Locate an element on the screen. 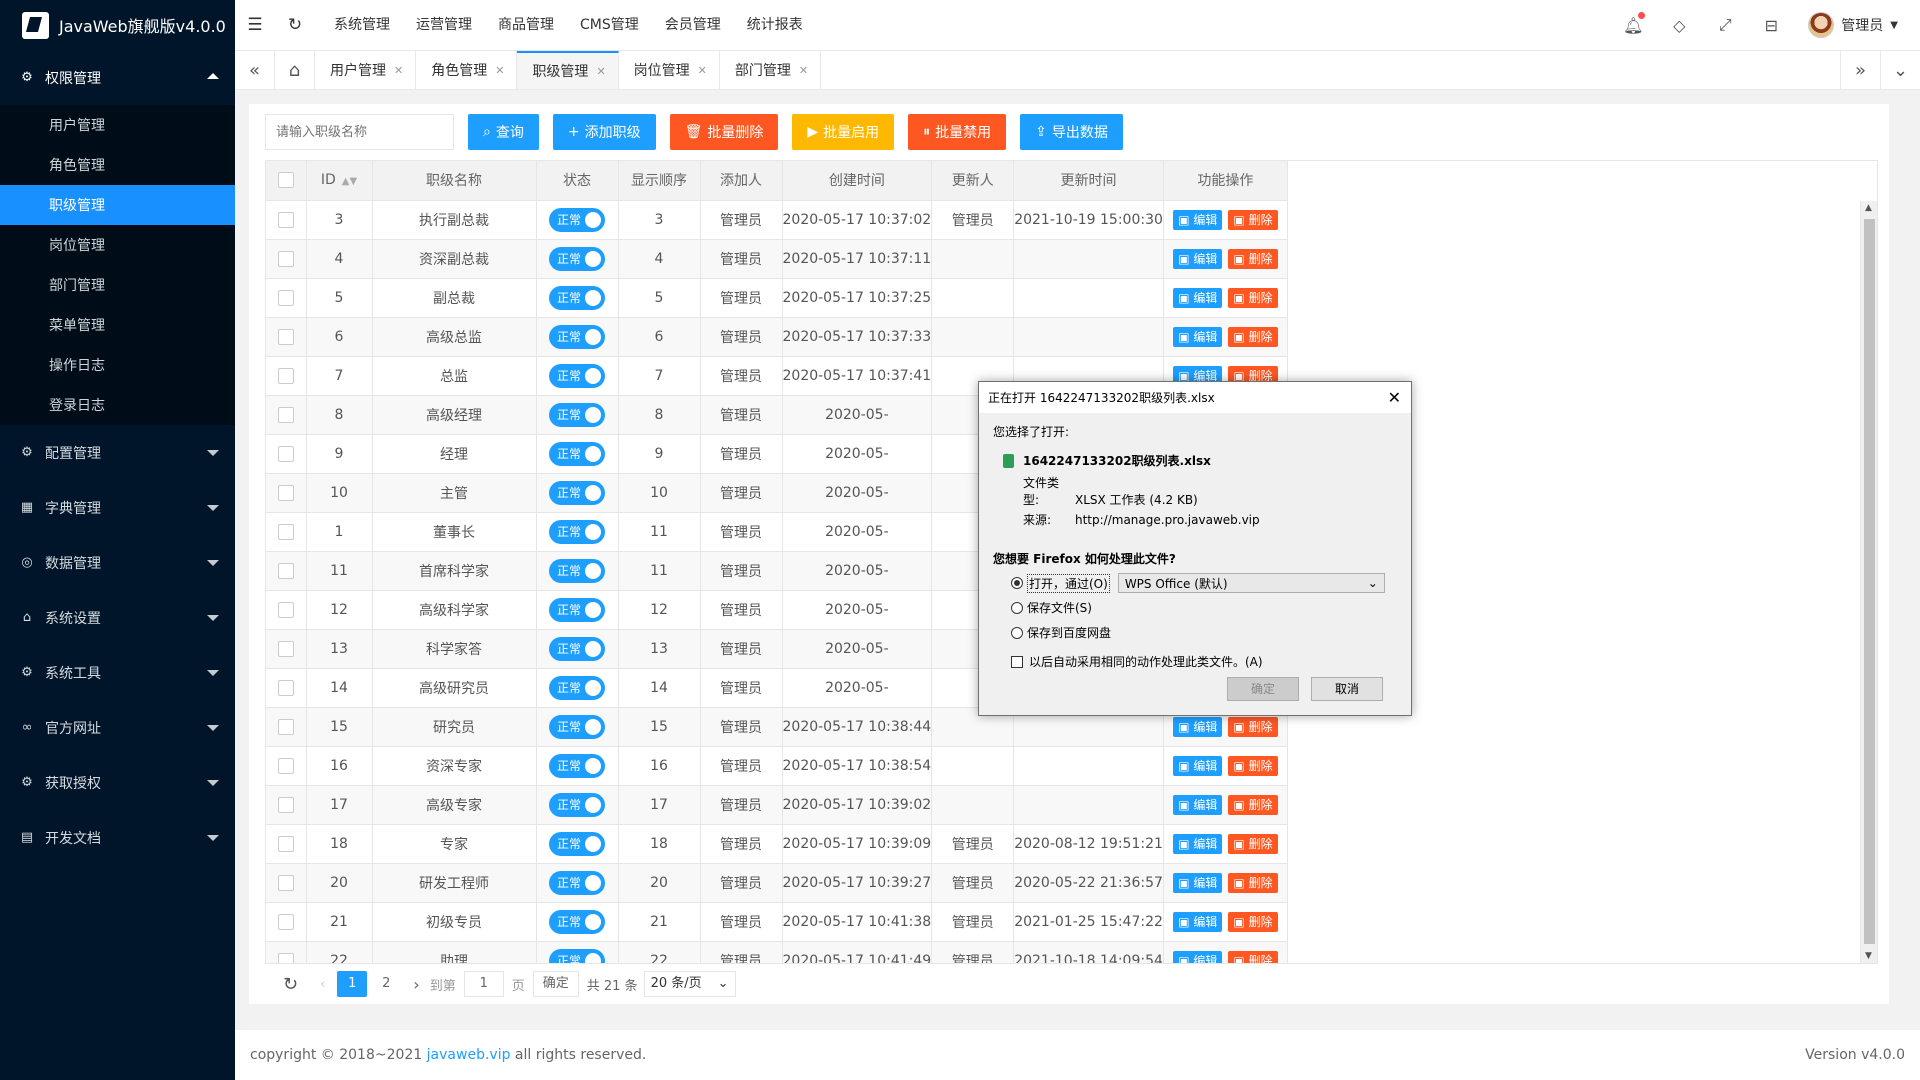  lock-icon: ⊟ is located at coordinates (1771, 25).